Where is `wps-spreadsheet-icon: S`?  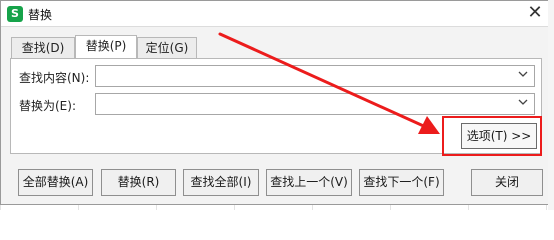 wps-spreadsheet-icon: S is located at coordinates (15, 14).